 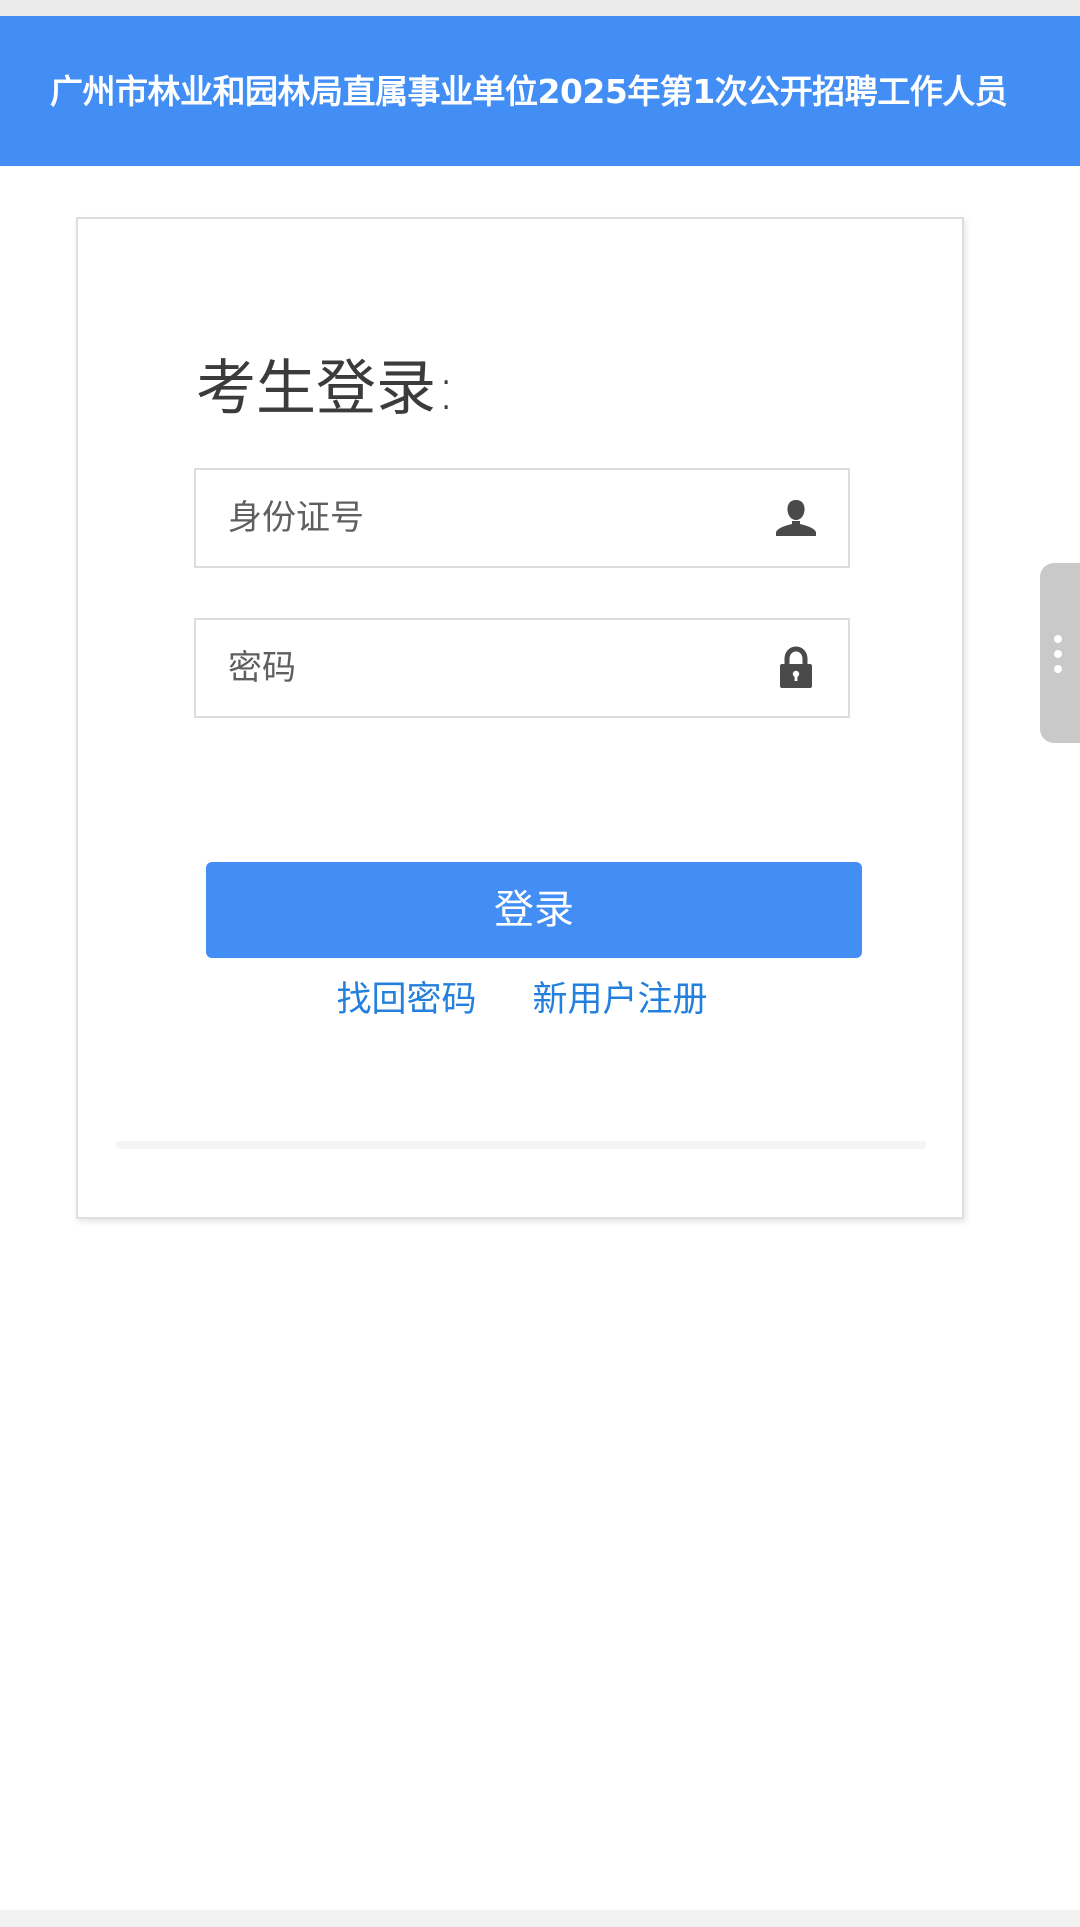 What do you see at coordinates (485, 668) in the screenshot?
I see `password-input` at bounding box center [485, 668].